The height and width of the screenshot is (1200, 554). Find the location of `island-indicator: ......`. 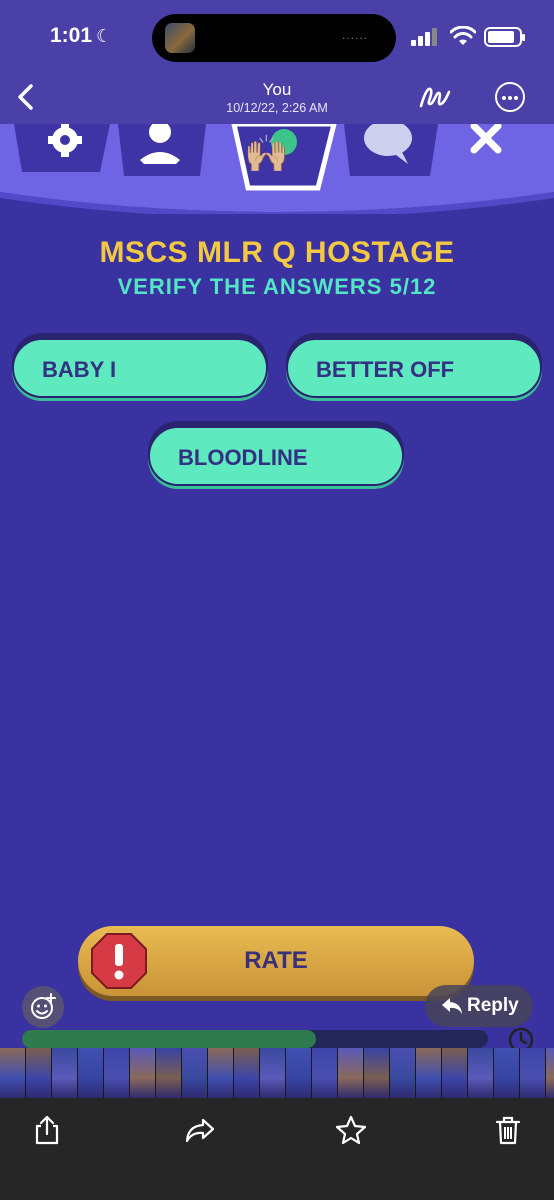

island-indicator: ...... is located at coordinates (354, 35).